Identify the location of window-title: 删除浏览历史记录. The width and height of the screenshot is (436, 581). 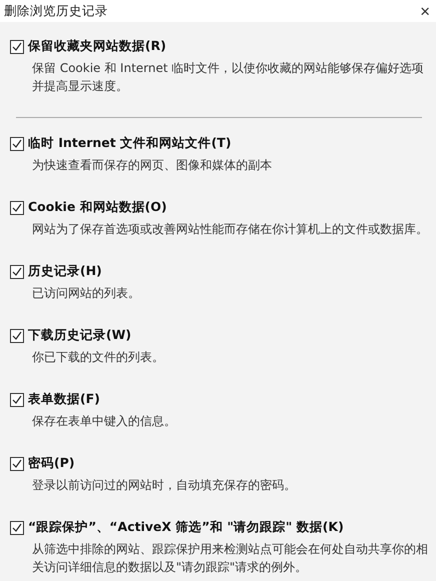
(56, 11).